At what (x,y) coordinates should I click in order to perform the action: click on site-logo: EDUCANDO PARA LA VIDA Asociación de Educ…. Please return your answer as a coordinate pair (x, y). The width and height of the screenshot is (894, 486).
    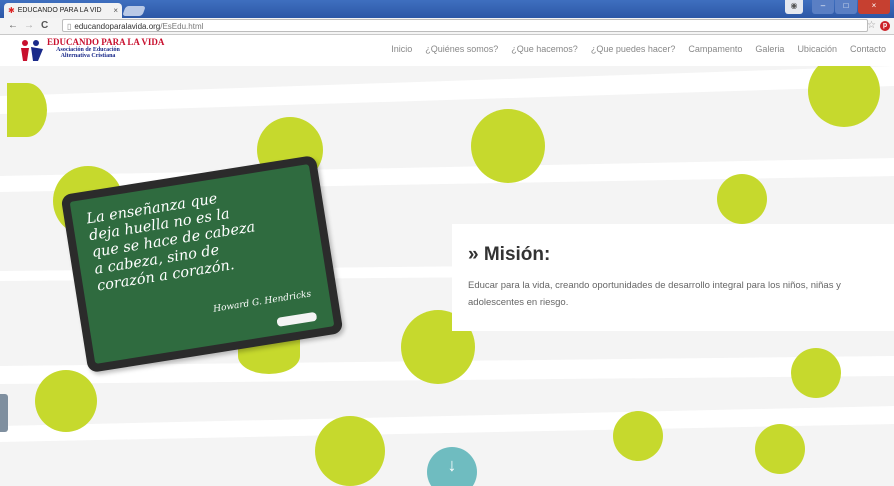
    Looking at the image, I should click on (91, 51).